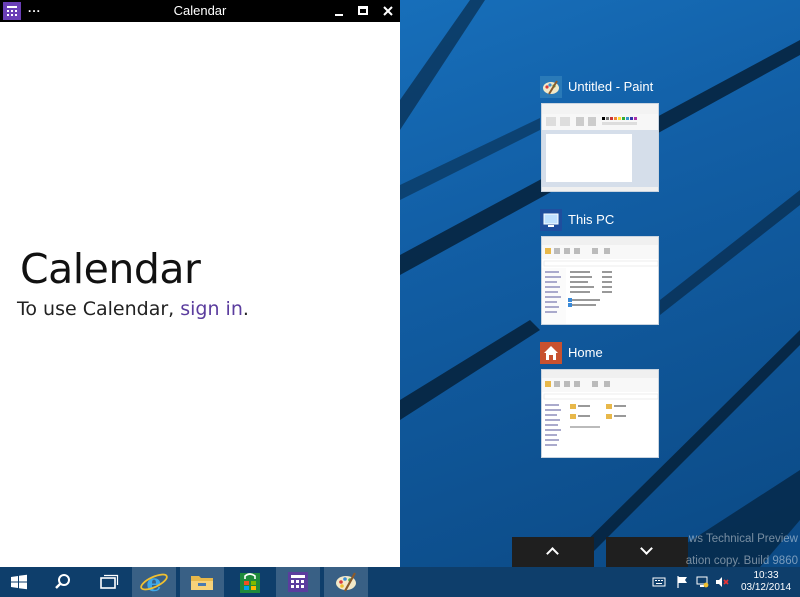 The height and width of the screenshot is (597, 800). What do you see at coordinates (339, 15) in the screenshot?
I see `minimize-icon` at bounding box center [339, 15].